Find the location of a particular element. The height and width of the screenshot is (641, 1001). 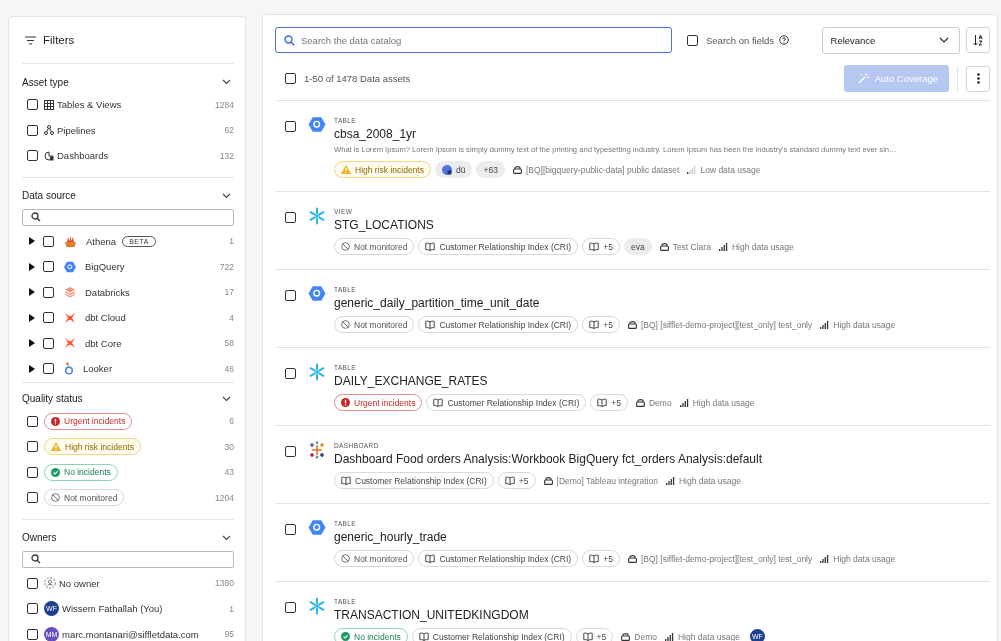

no-owner-icon is located at coordinates (50, 583).